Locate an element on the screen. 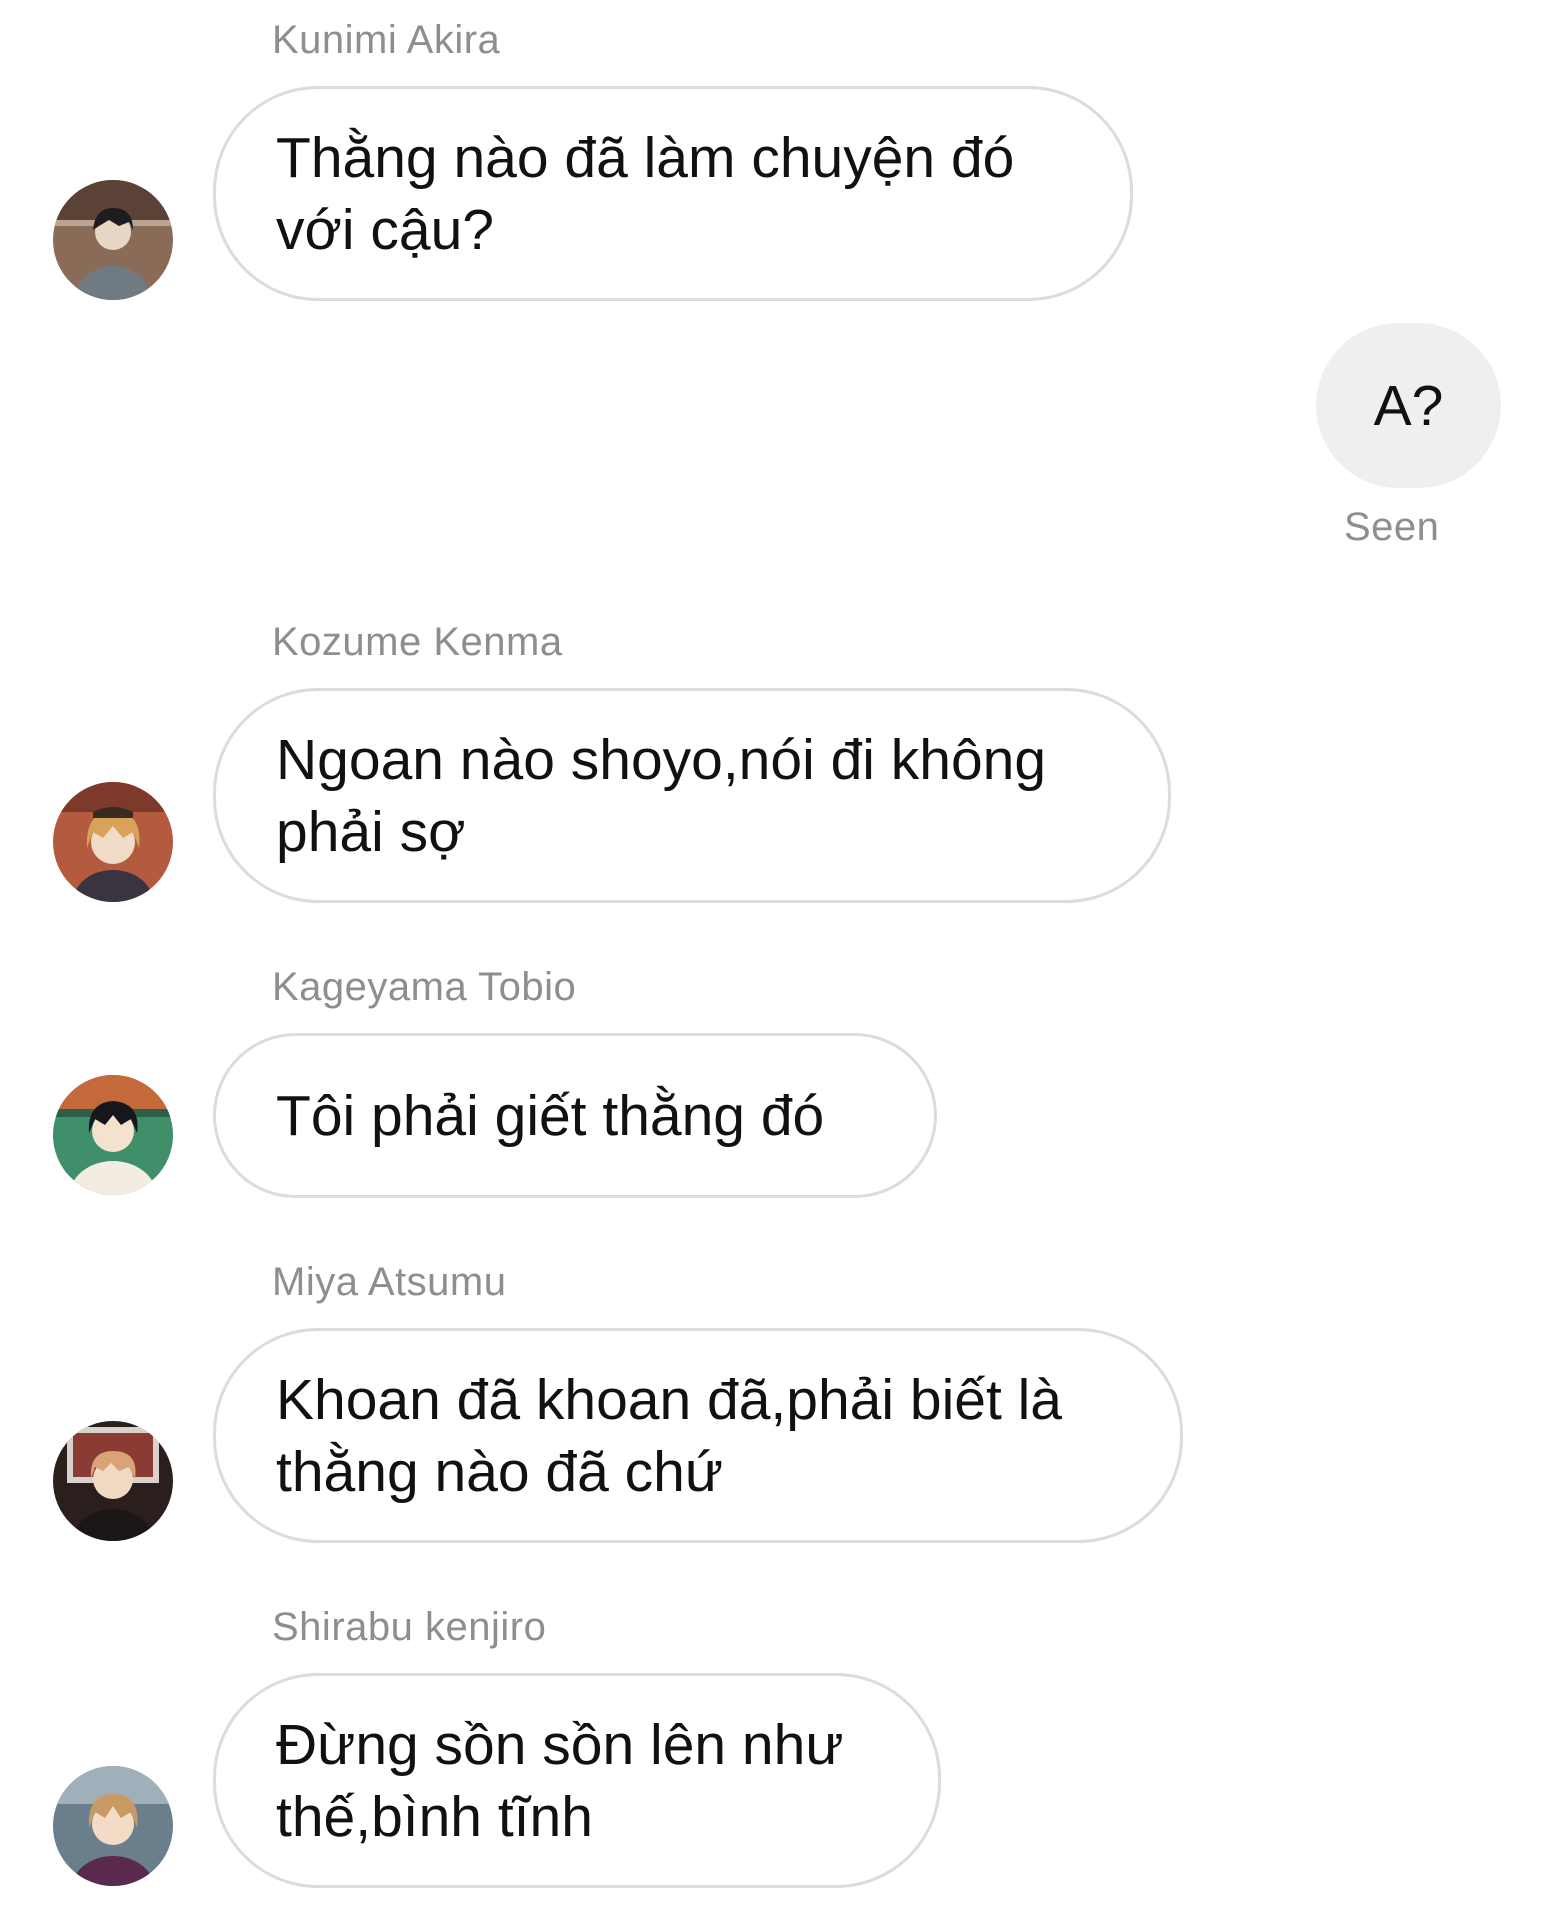  sender-name: Kageyama Tobio is located at coordinates (424, 987).